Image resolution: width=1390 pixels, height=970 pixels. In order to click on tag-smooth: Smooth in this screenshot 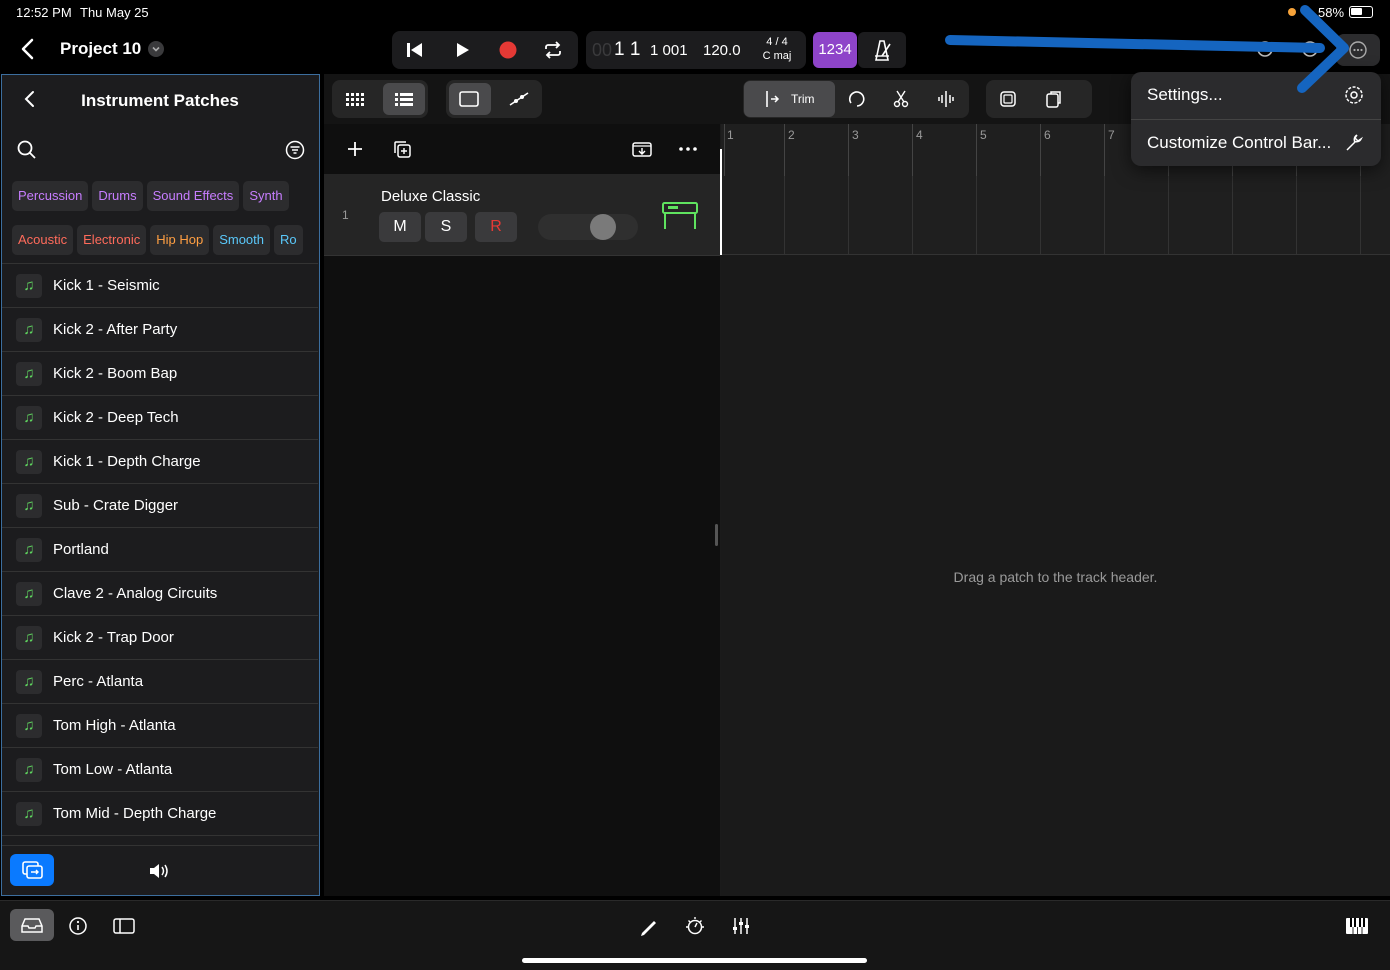, I will do `click(241, 240)`.